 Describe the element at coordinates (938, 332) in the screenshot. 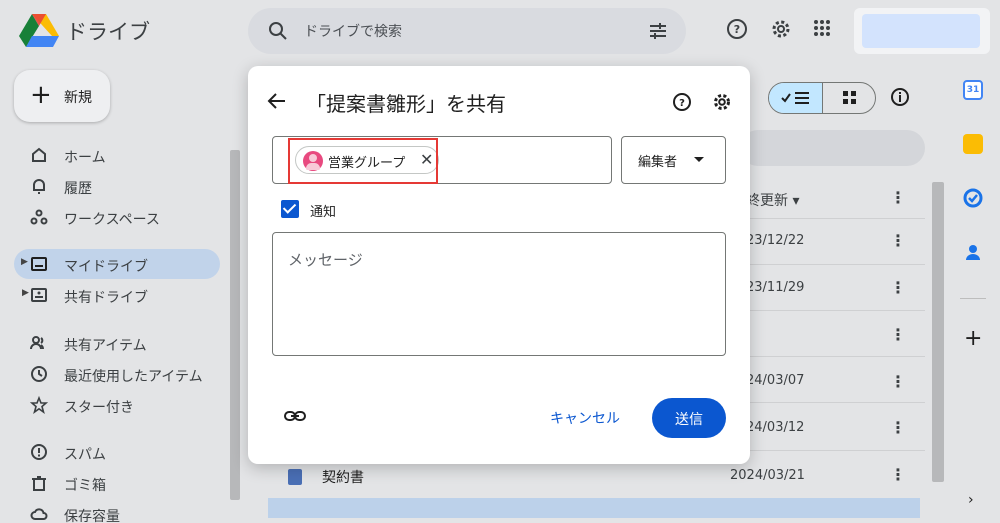

I see `file-list-scrollbar` at that location.